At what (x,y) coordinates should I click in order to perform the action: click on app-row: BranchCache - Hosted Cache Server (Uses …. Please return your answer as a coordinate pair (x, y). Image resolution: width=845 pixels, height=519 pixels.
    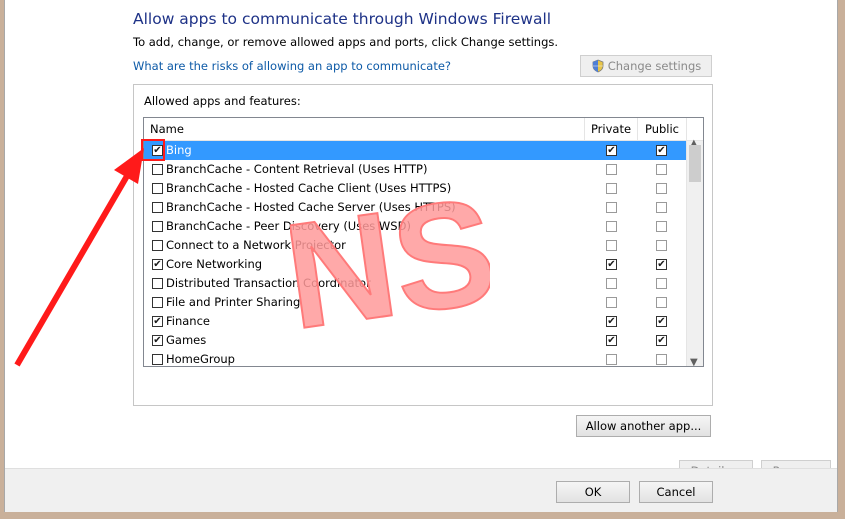
    Looking at the image, I should click on (415, 207).